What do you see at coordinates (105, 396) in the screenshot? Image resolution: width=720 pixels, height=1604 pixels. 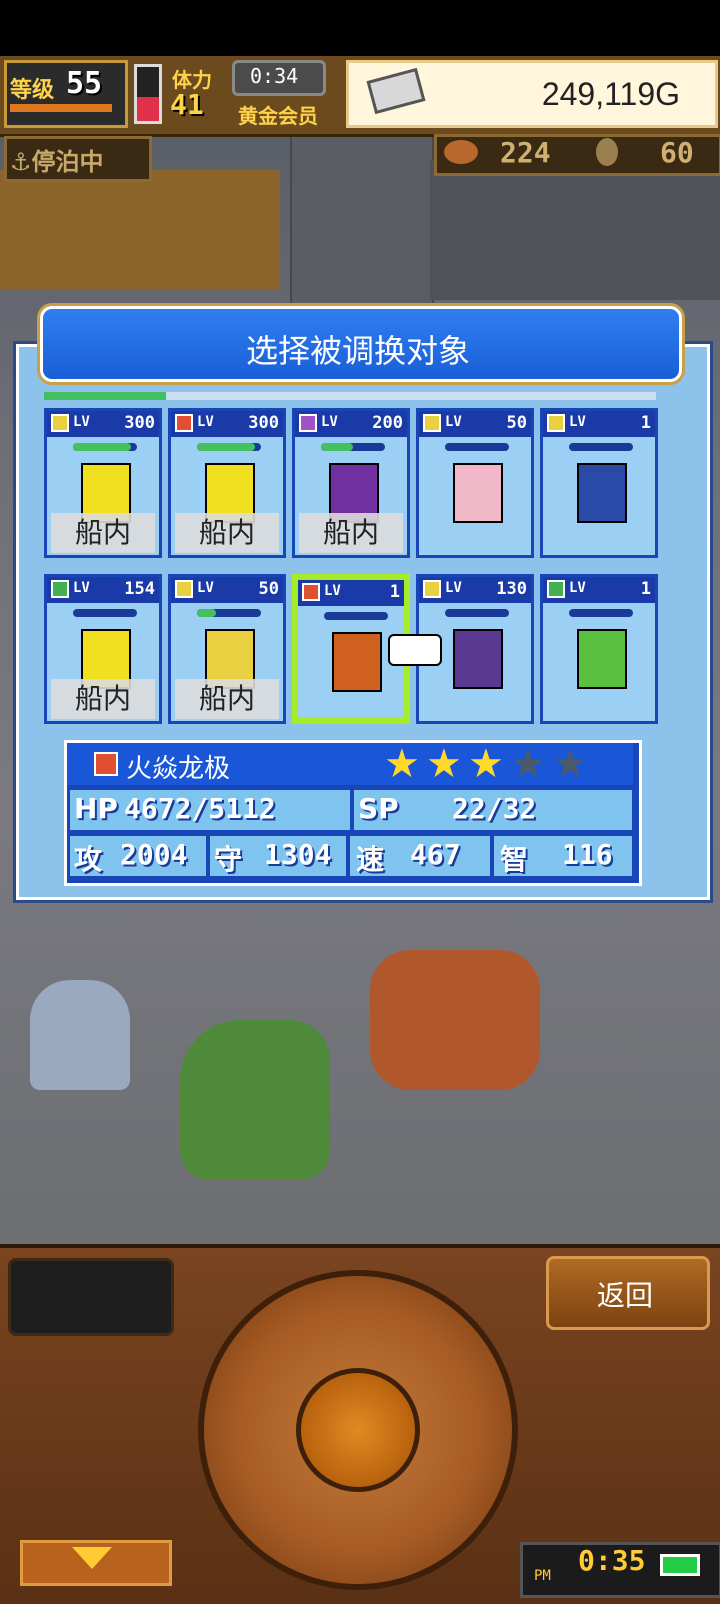 I see `dialog-scroll-fill` at bounding box center [105, 396].